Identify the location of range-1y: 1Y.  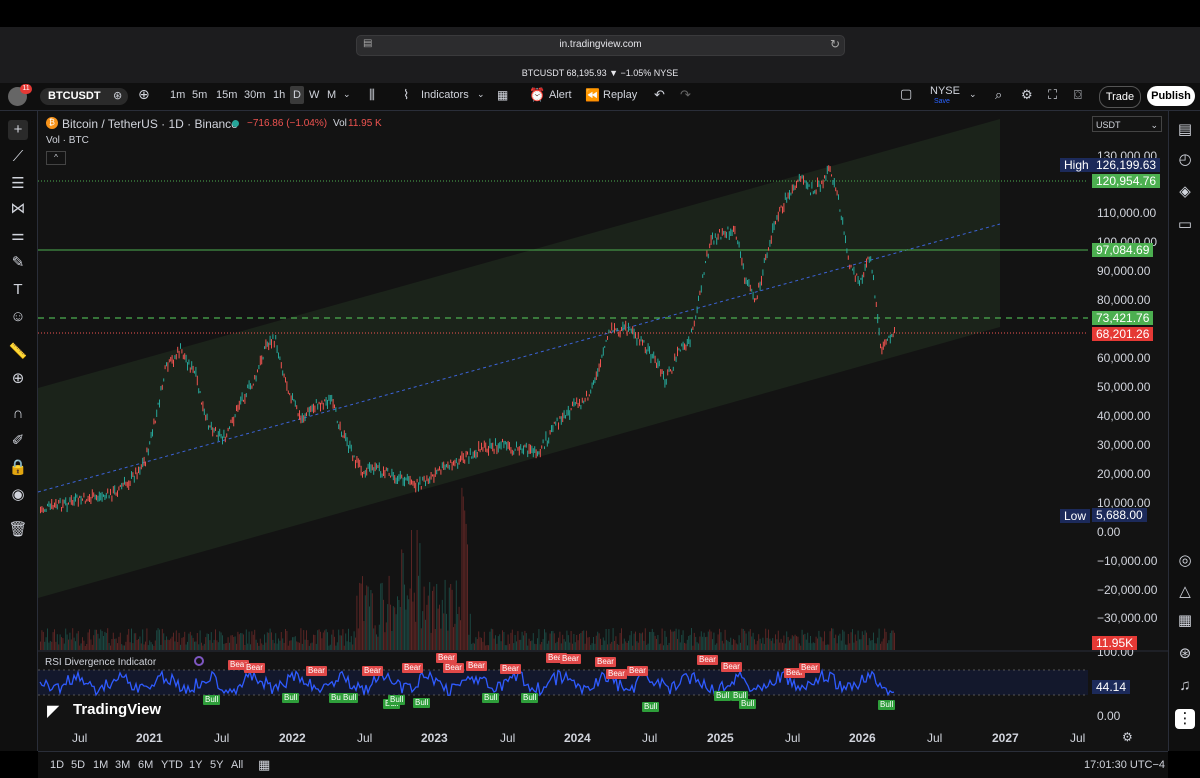
(195, 765).